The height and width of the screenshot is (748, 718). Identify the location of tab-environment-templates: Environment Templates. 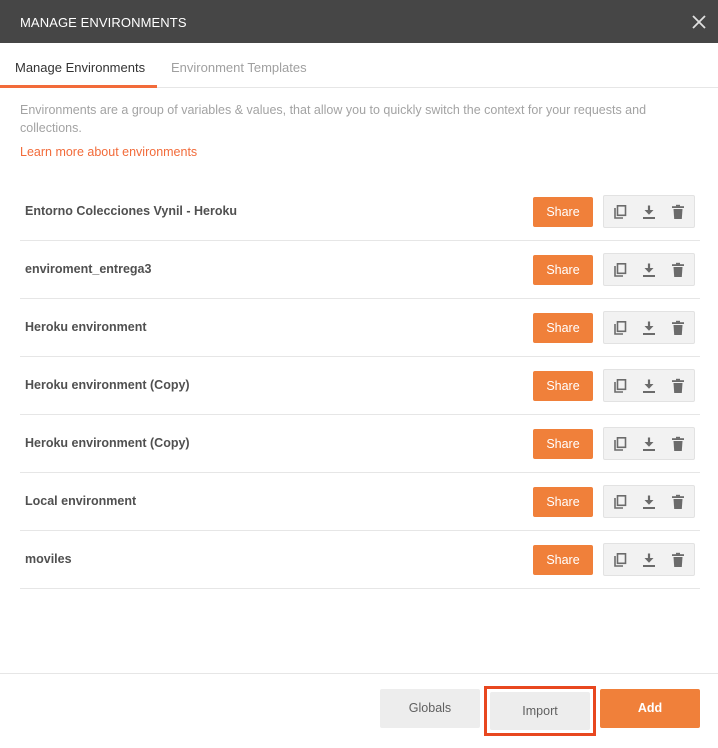
(239, 67).